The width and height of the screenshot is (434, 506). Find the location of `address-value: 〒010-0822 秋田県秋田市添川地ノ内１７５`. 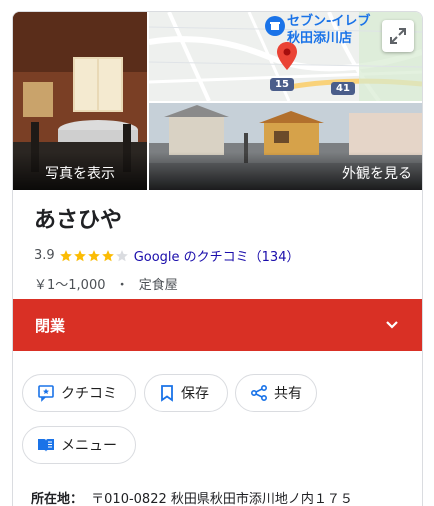

address-value: 〒010-0822 秋田県秋田市添川地ノ内１７５ is located at coordinates (222, 499).